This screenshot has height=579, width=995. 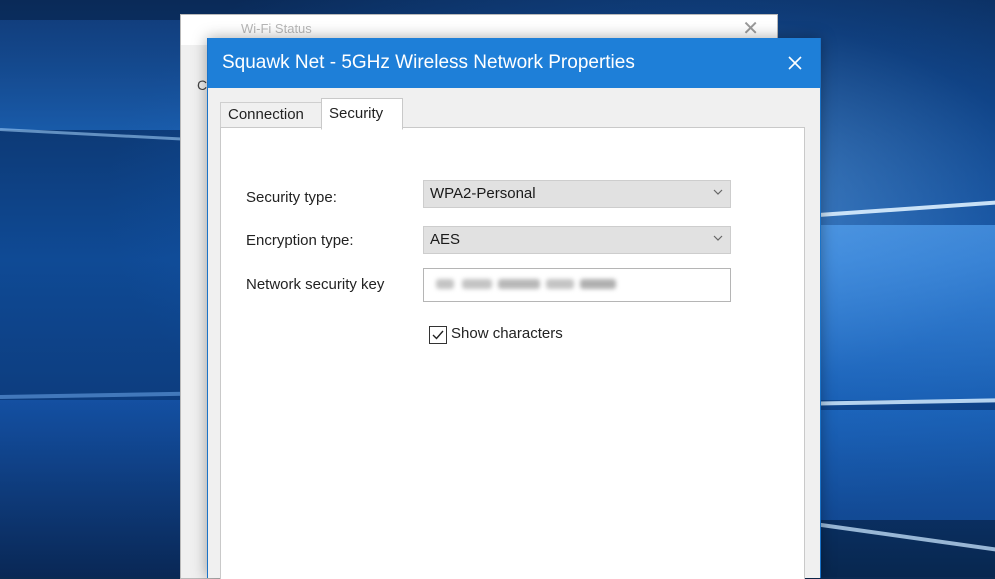 I want to click on checkmark-icon, so click(x=438, y=335).